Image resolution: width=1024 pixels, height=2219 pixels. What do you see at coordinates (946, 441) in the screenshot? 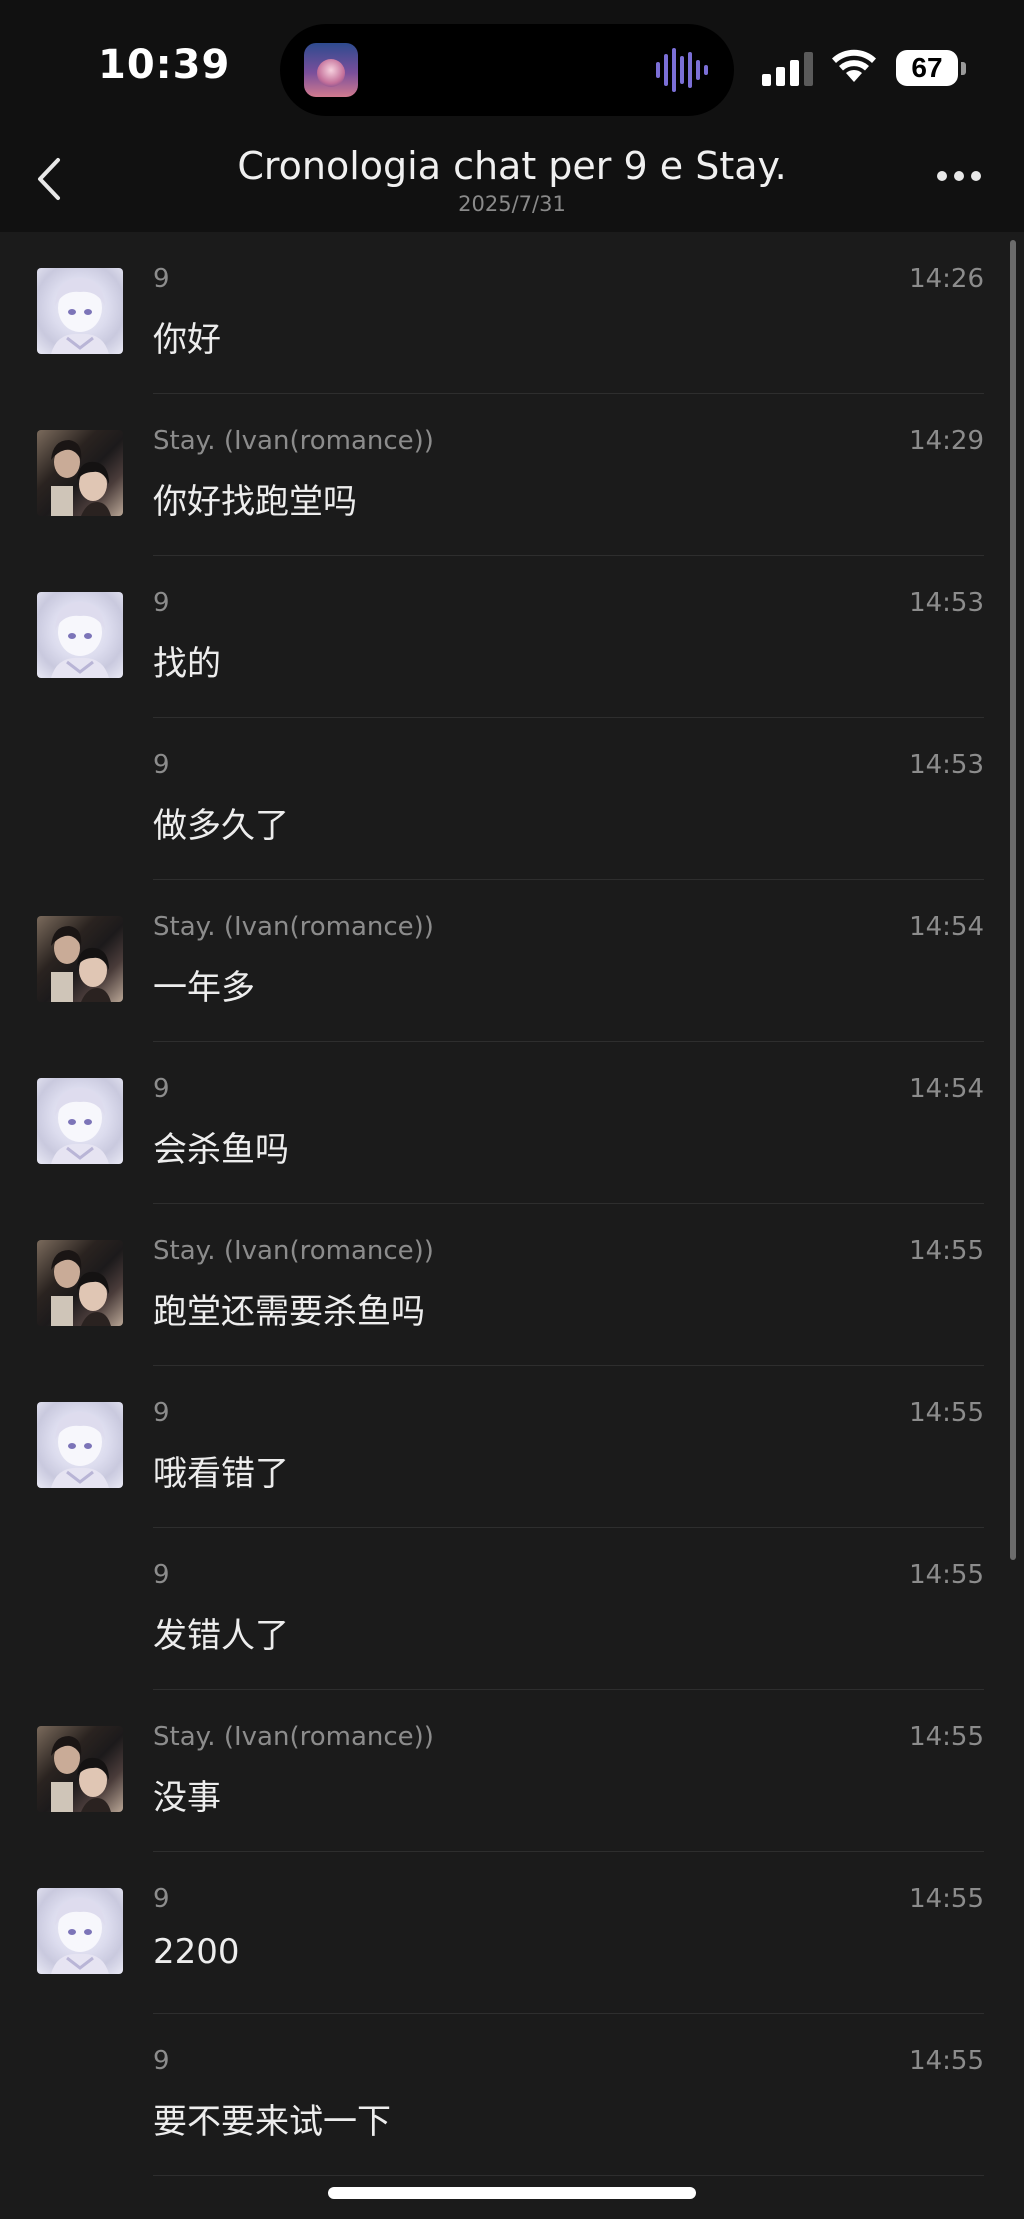
I see `message-time: 14:29` at bounding box center [946, 441].